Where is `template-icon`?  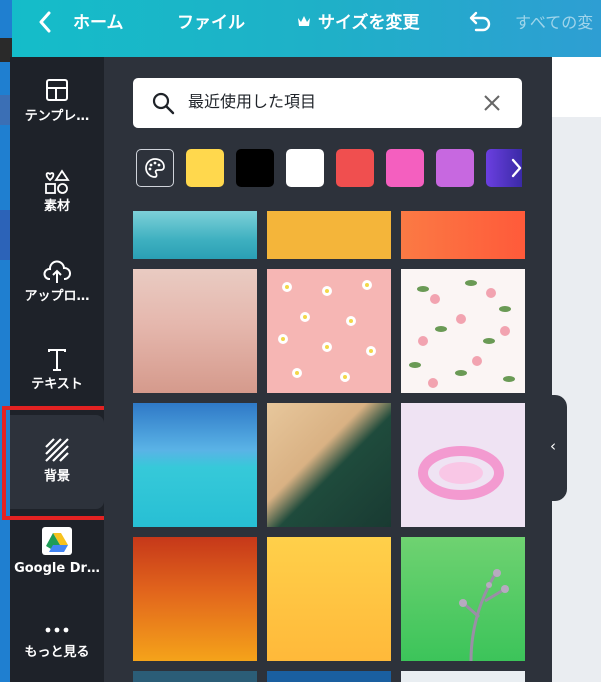 template-icon is located at coordinates (57, 90).